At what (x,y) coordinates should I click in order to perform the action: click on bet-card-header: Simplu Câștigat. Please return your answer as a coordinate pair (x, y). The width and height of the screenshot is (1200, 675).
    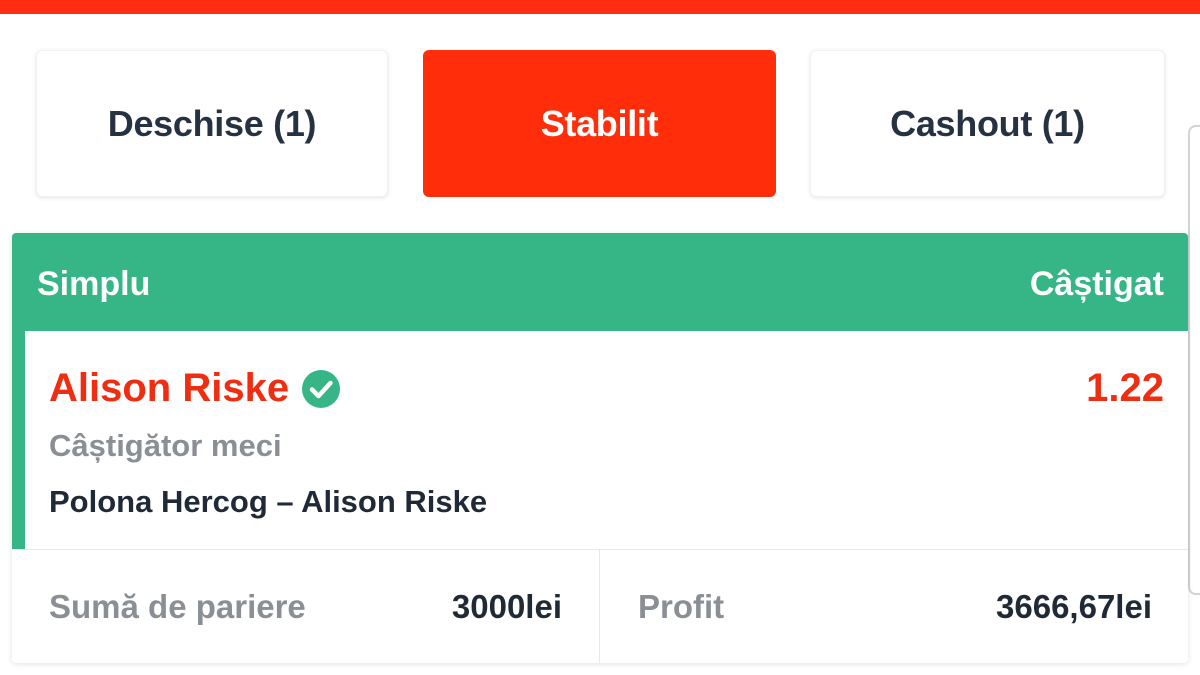
    Looking at the image, I should click on (600, 282).